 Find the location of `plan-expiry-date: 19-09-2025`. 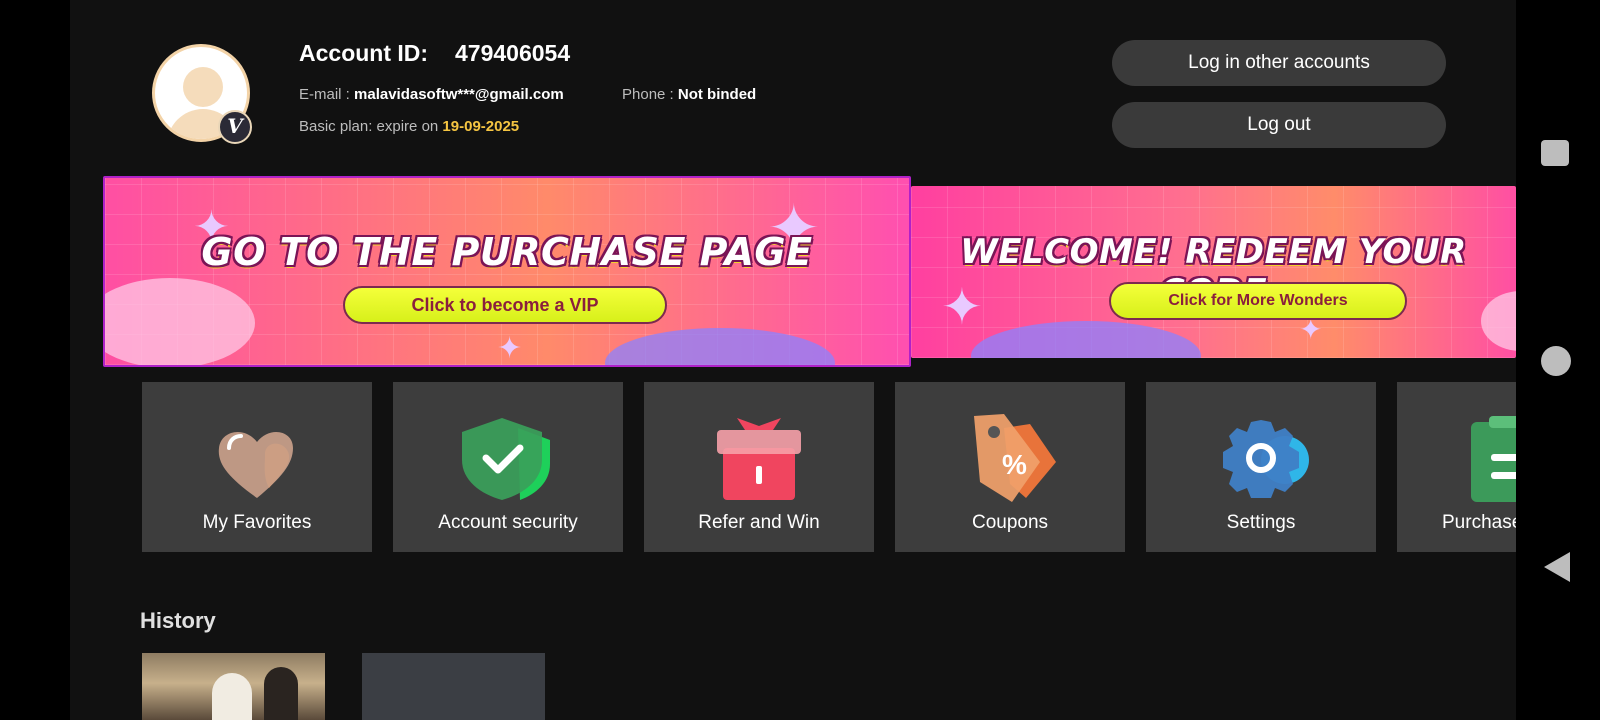

plan-expiry-date: 19-09-2025 is located at coordinates (481, 126).